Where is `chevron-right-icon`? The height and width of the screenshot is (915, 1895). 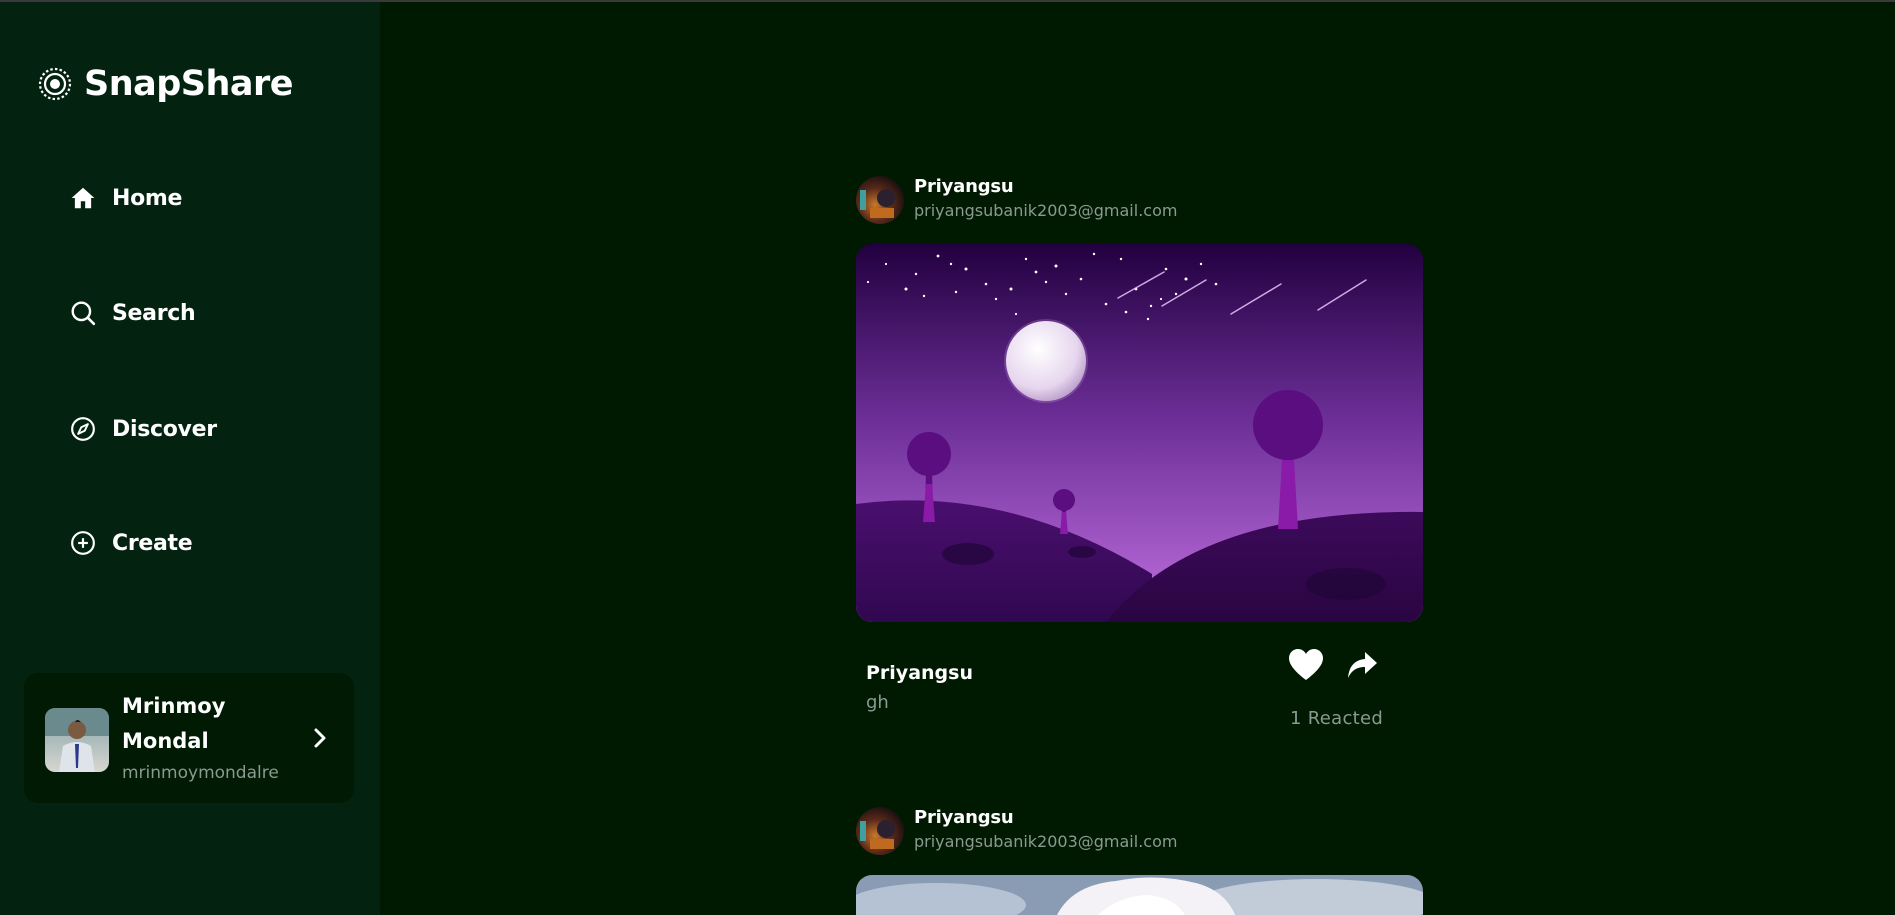 chevron-right-icon is located at coordinates (320, 738).